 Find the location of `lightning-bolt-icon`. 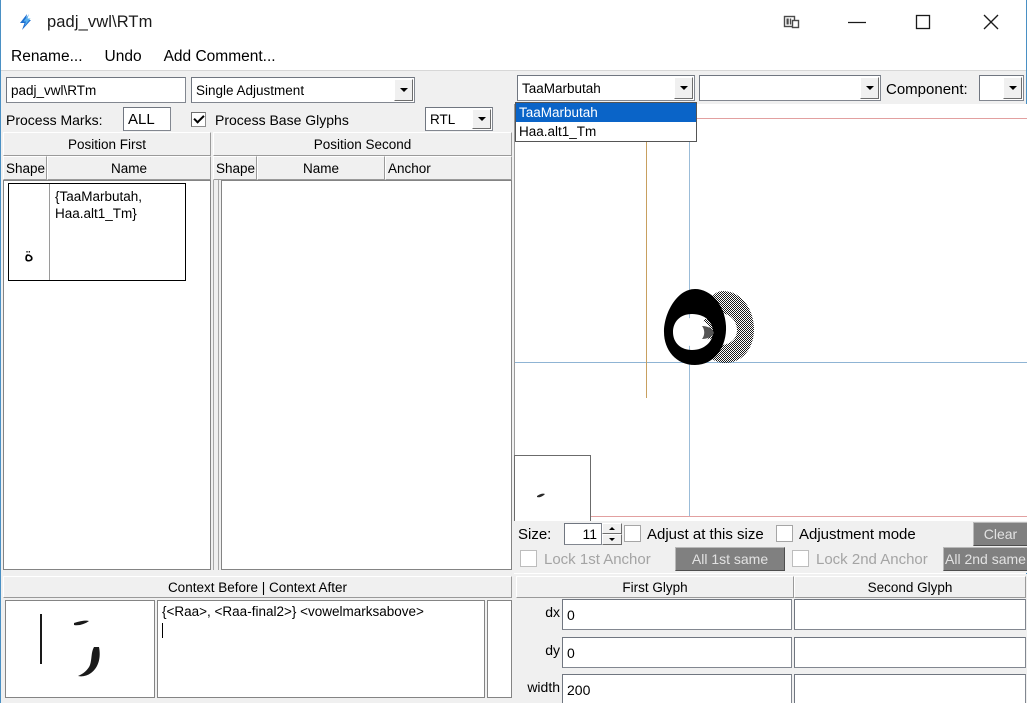

lightning-bolt-icon is located at coordinates (26, 22).